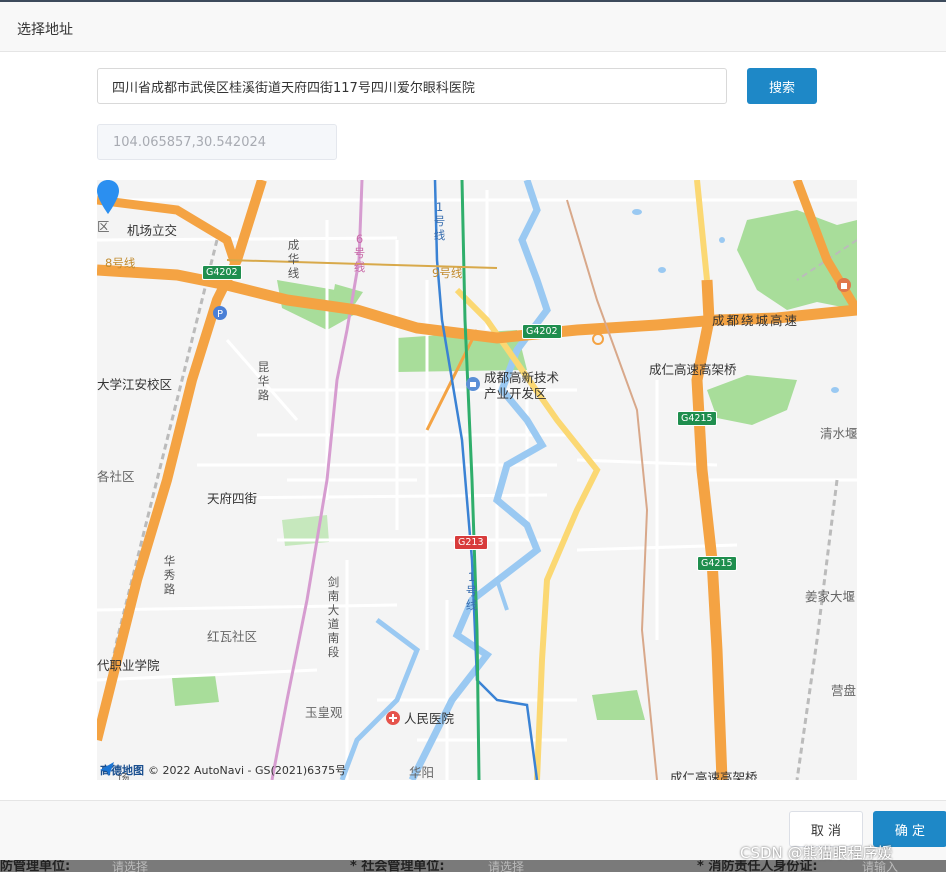 The height and width of the screenshot is (872, 946). Describe the element at coordinates (263, 381) in the screenshot. I see `map-label-kunhua: 昆华路` at that location.